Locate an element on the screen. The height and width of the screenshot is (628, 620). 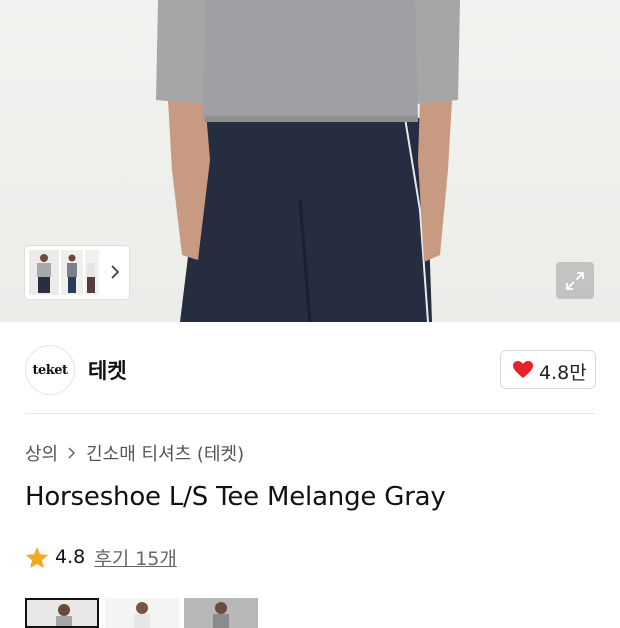
brand-row: teket 테켓 4.8만 is located at coordinates (310, 368).